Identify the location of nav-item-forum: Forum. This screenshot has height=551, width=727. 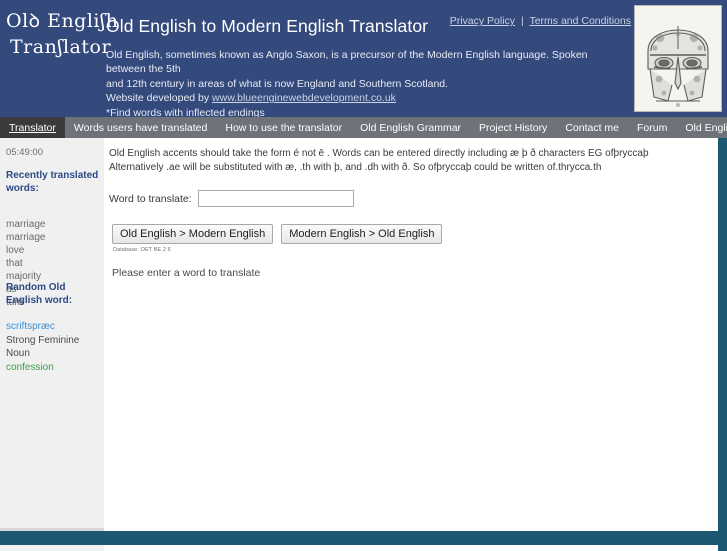
(652, 127).